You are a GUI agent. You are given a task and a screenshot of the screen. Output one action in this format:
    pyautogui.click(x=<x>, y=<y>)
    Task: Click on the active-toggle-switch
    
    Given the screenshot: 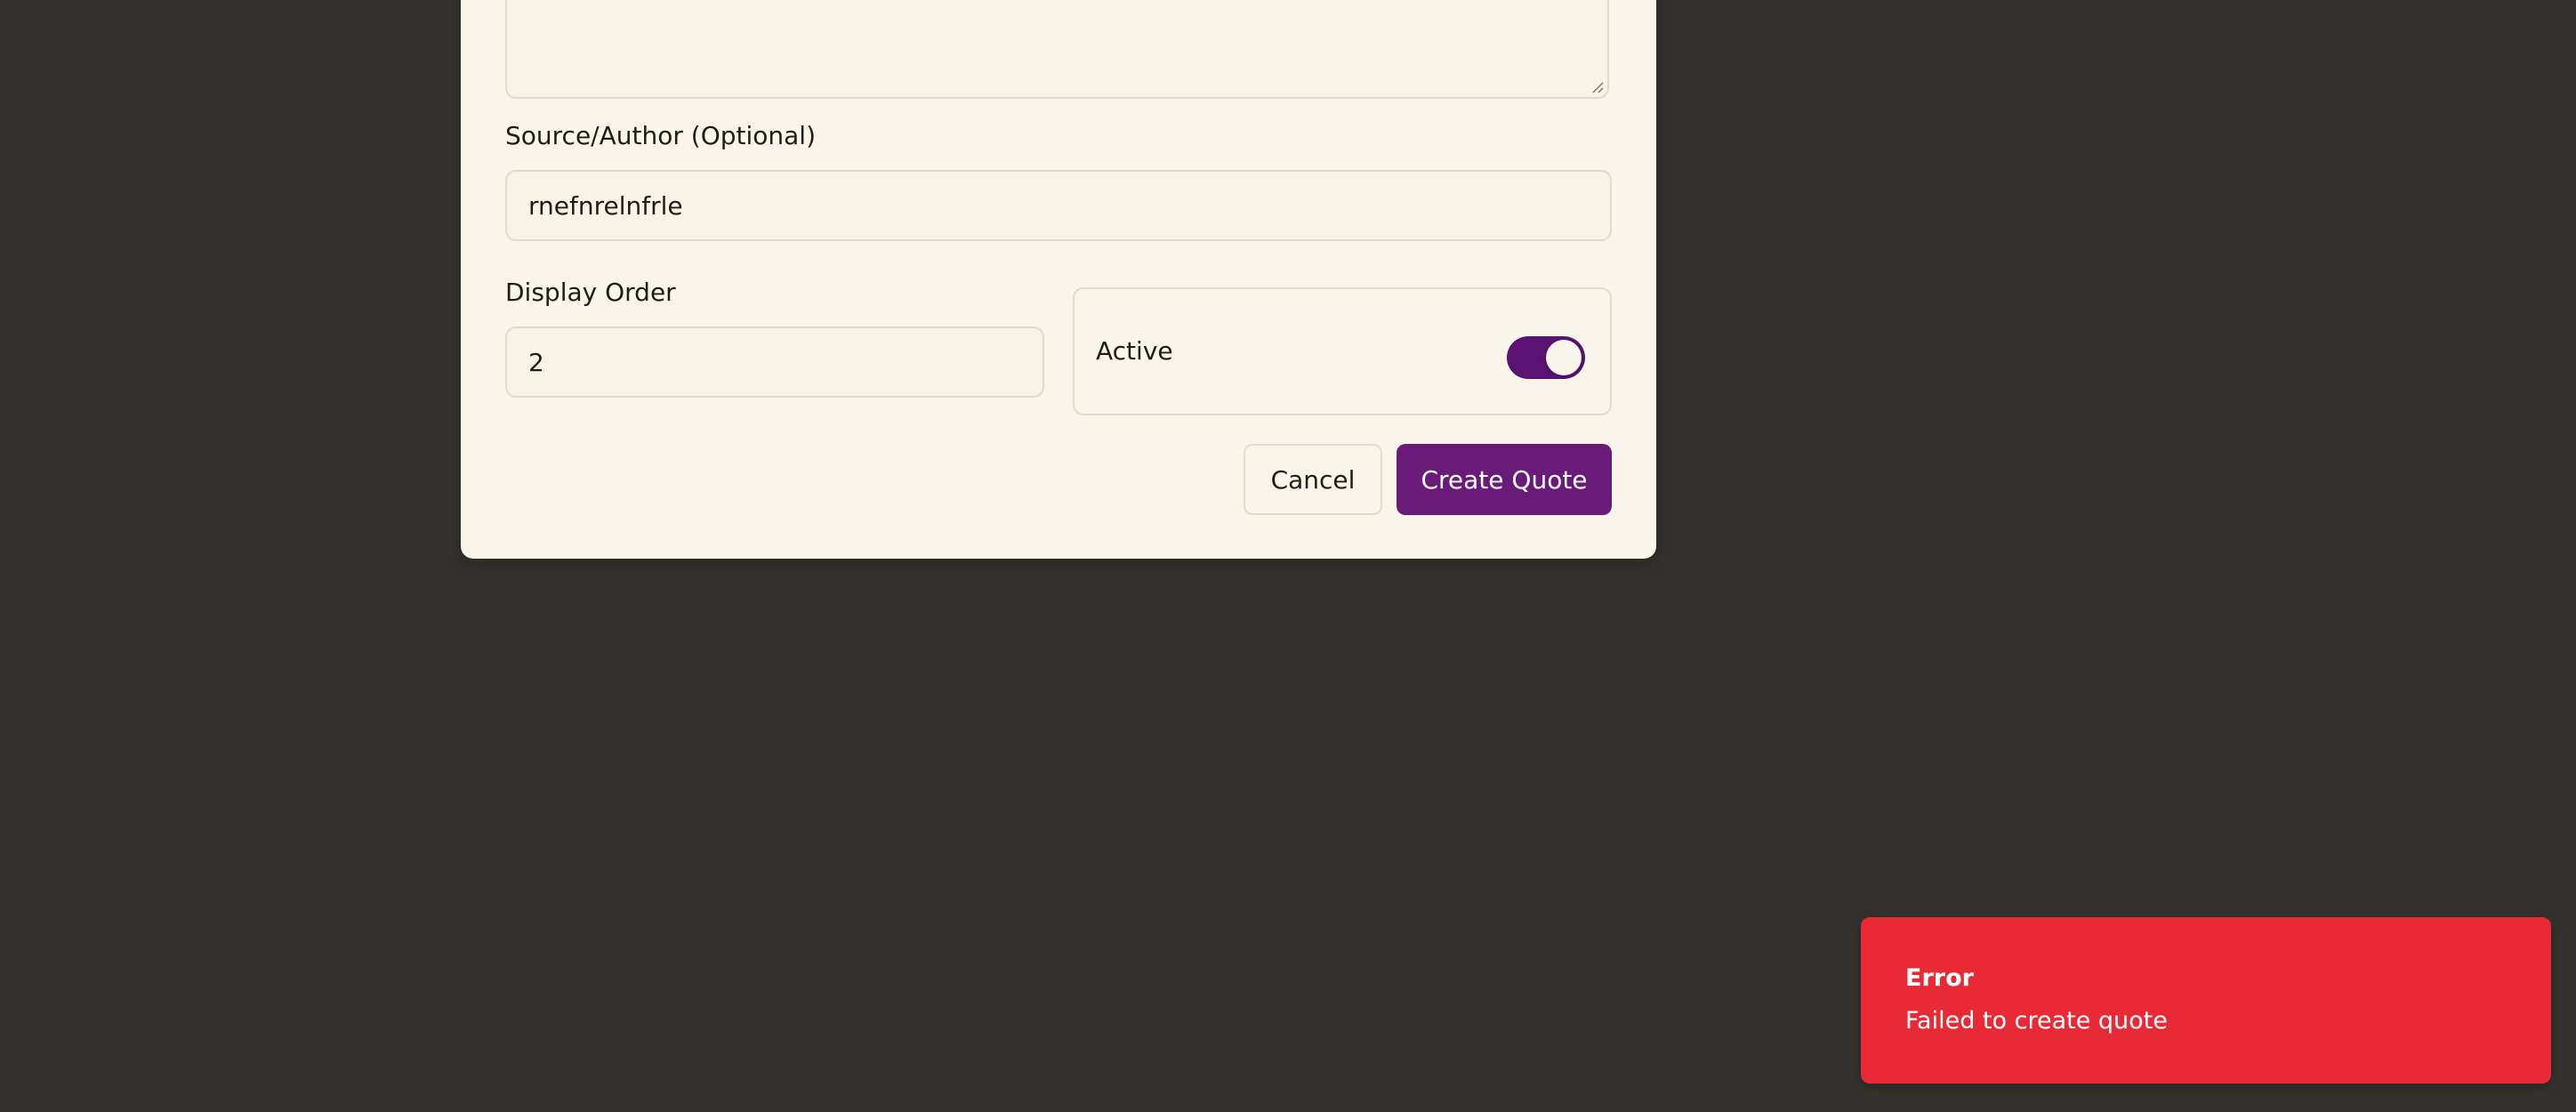 What is the action you would take?
    pyautogui.click(x=1546, y=357)
    